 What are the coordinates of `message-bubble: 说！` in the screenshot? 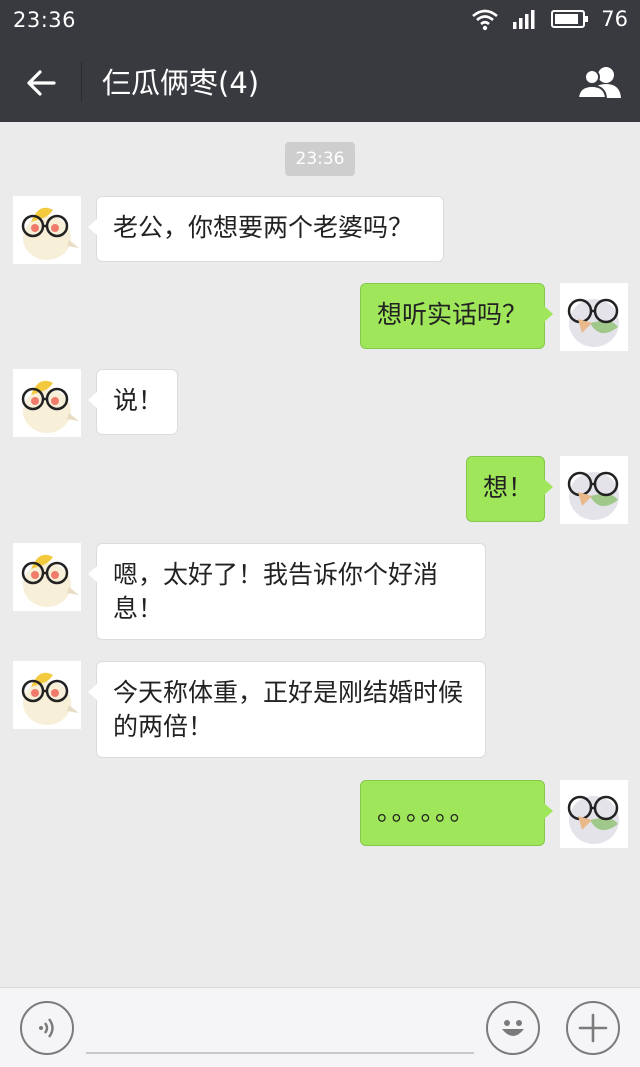 It's located at (133, 402).